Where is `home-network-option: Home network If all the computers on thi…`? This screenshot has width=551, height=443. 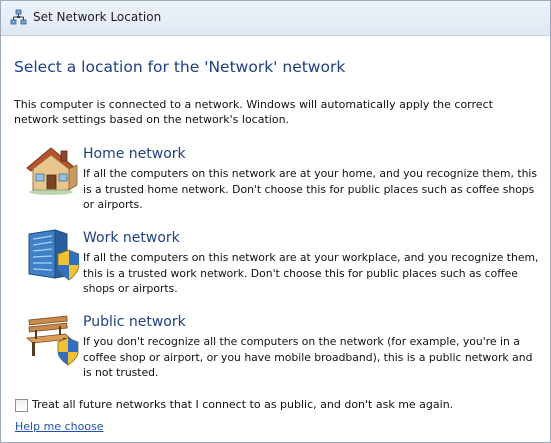
home-network-option: Home network If all the computers on thi… is located at coordinates (282, 177).